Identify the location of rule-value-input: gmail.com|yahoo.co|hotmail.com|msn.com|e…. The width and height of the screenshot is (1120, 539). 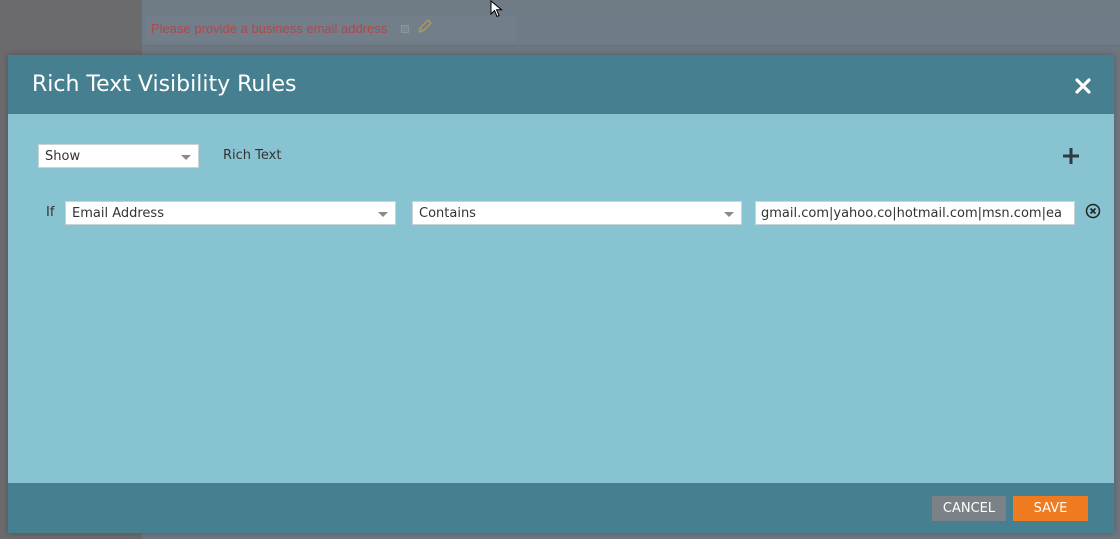
(915, 213).